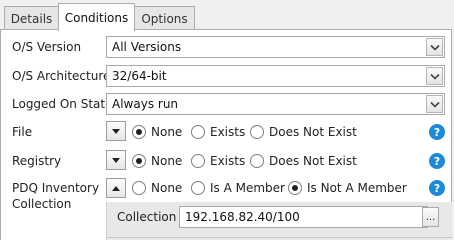  I want to click on pdq-radio-is-a-member: Is A Member, so click(238, 188).